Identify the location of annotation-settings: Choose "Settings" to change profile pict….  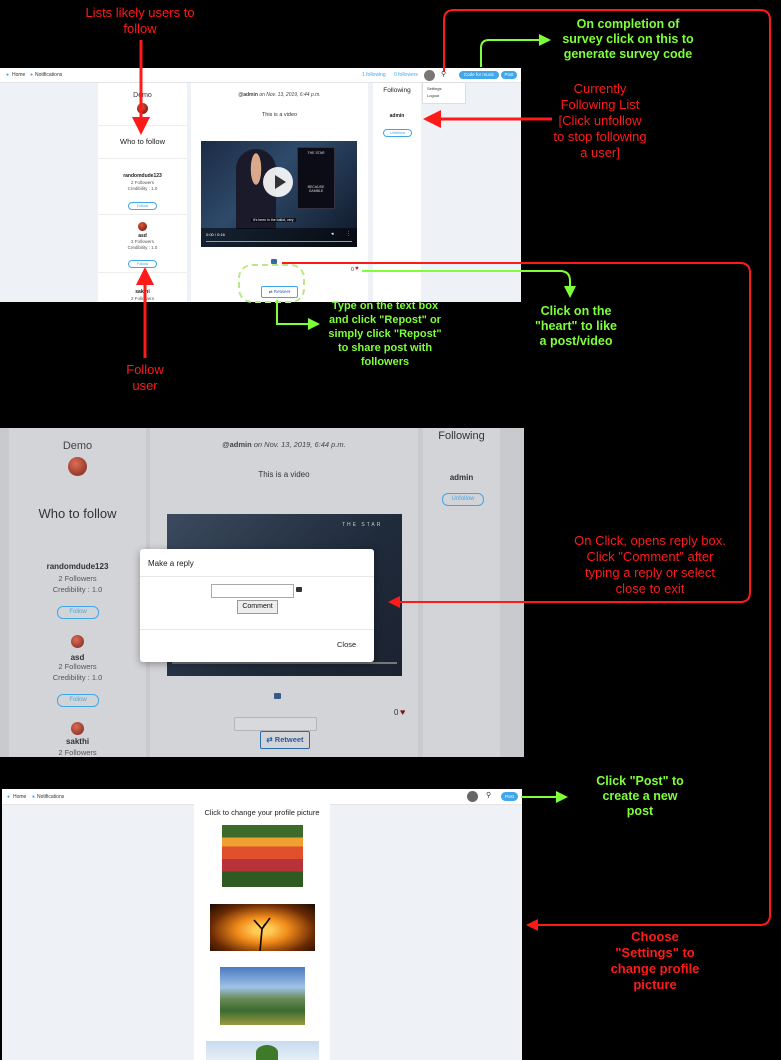
(655, 960).